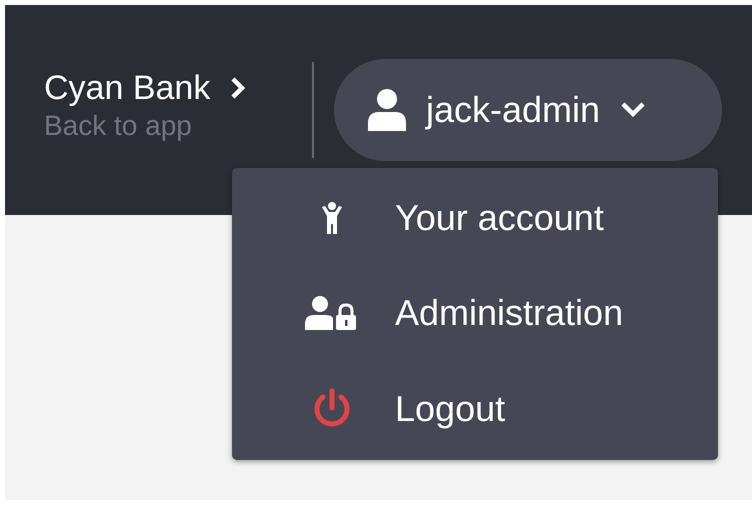 Image resolution: width=752 pixels, height=506 pixels. I want to click on user-menu-button: jack-admin, so click(528, 110).